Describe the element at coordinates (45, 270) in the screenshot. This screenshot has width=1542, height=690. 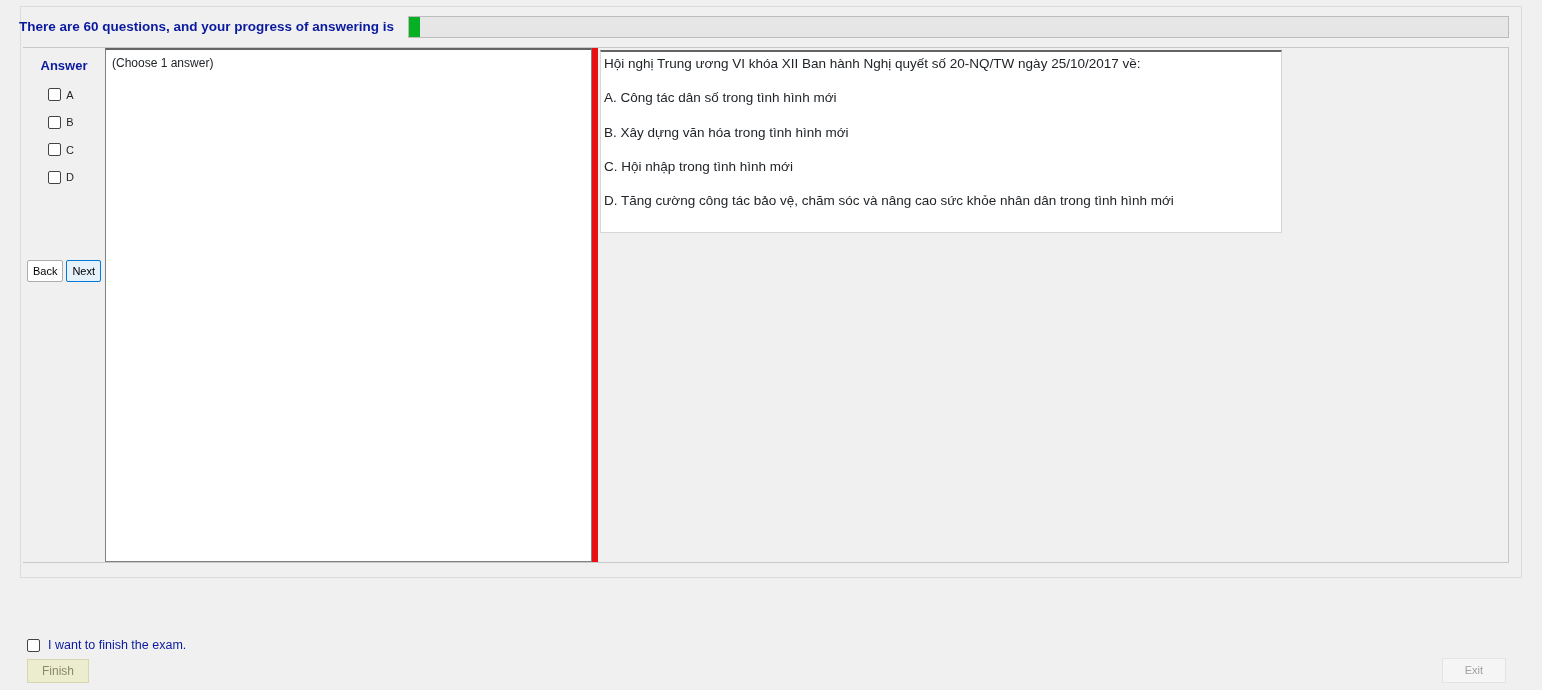
I see `back-button: Back` at that location.